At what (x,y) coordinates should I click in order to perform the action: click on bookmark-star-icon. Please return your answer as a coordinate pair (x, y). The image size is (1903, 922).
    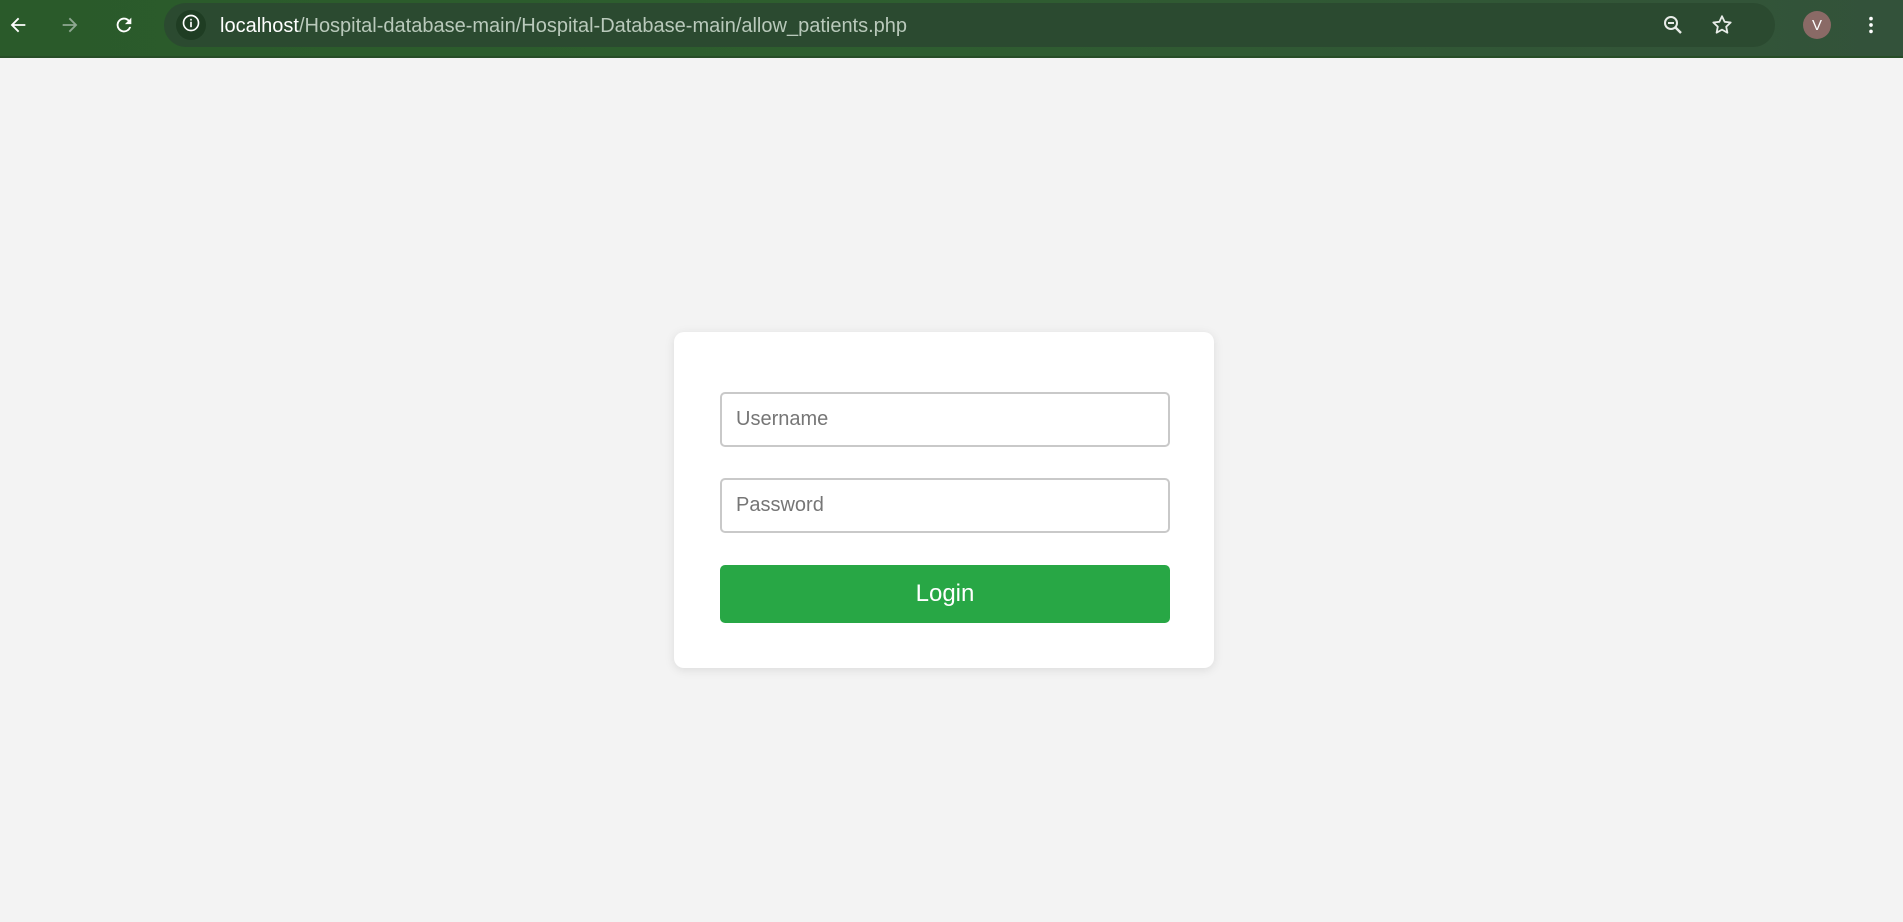
    Looking at the image, I should click on (1722, 25).